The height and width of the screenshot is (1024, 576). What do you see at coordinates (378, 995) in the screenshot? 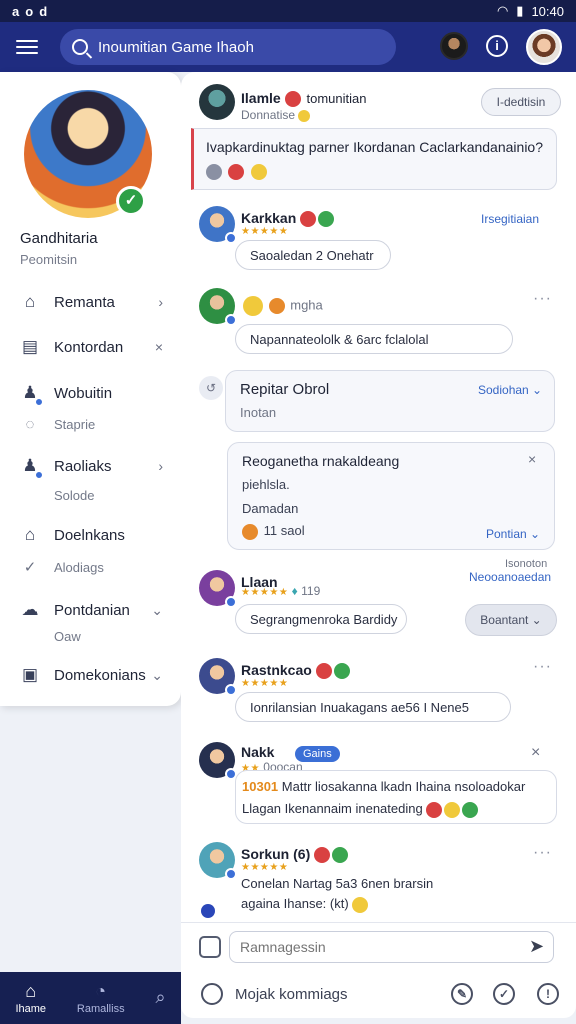
I see `composer-footer: Mojak kommiags ✎ ✓ !` at bounding box center [378, 995].